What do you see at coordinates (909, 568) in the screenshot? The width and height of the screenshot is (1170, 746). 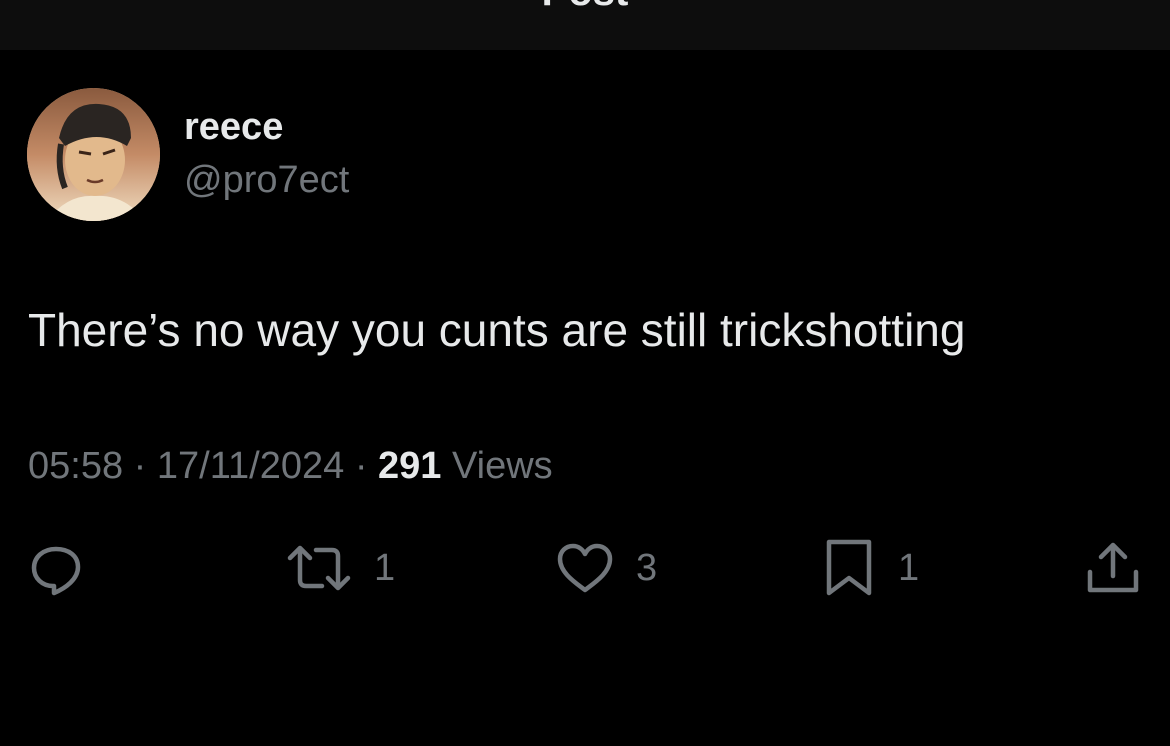 I see `bookmark-count: 1` at bounding box center [909, 568].